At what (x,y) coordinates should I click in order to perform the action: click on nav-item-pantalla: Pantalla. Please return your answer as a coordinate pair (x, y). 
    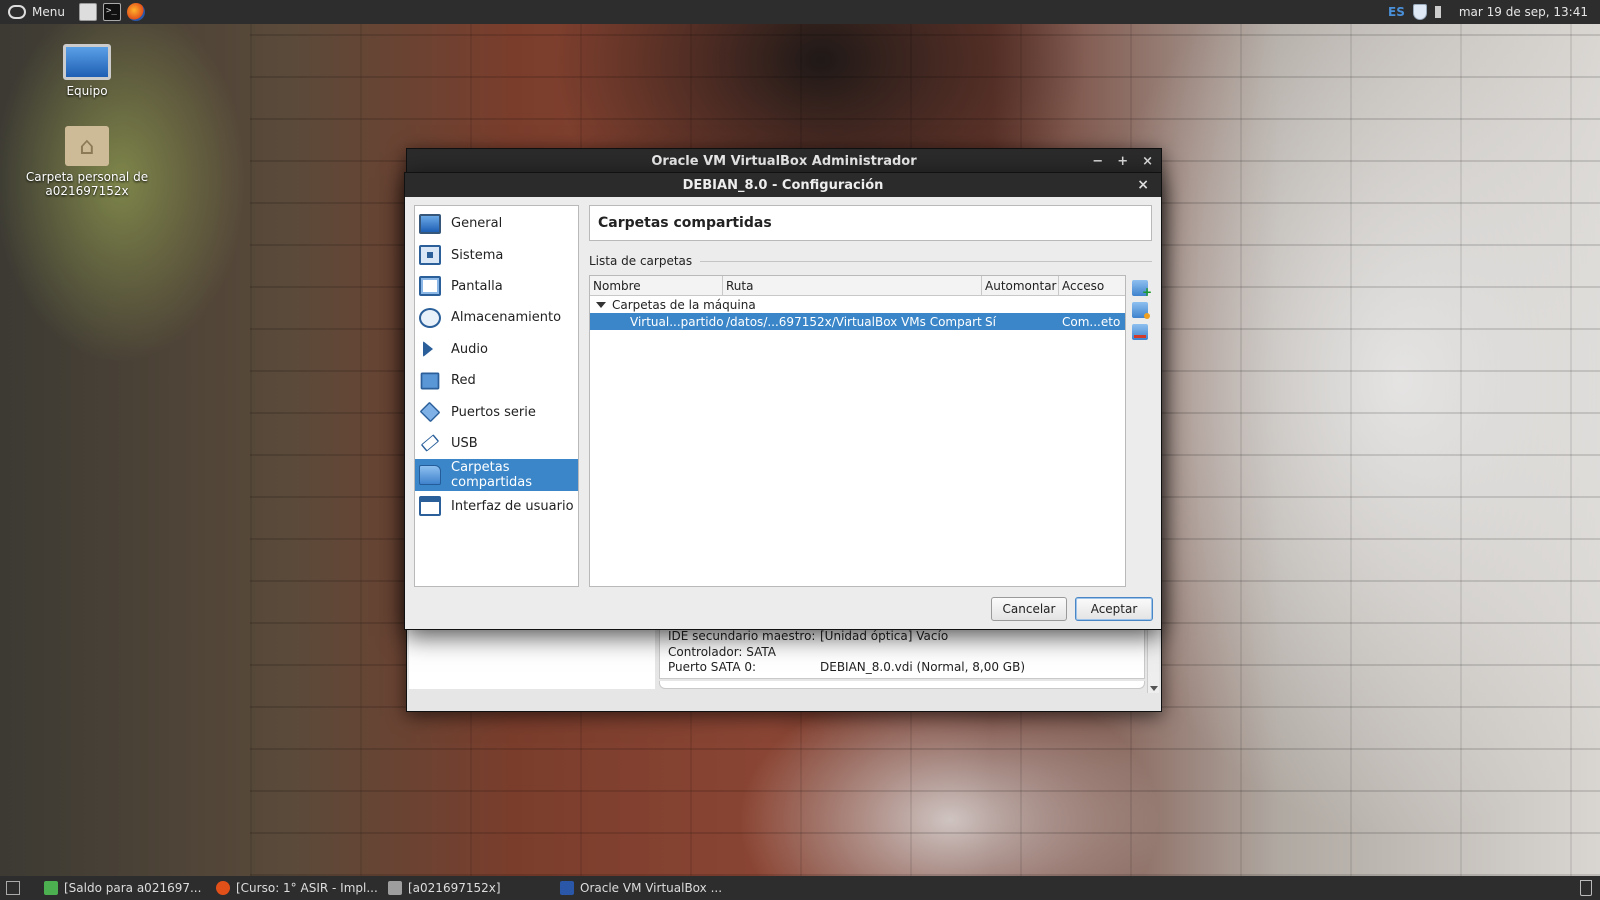
    Looking at the image, I should click on (496, 286).